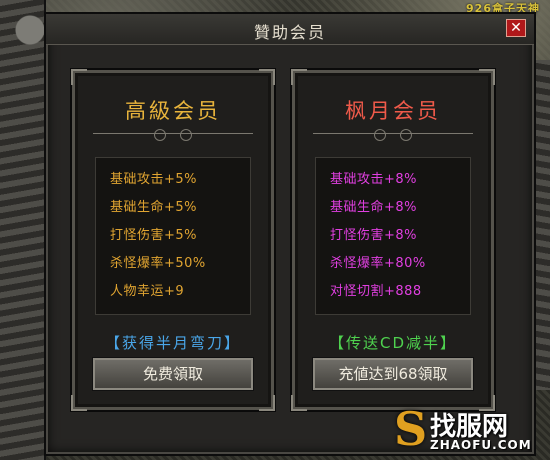 Image resolution: width=550 pixels, height=460 pixels. I want to click on stat-line: 打怪伤害+5%, so click(154, 235).